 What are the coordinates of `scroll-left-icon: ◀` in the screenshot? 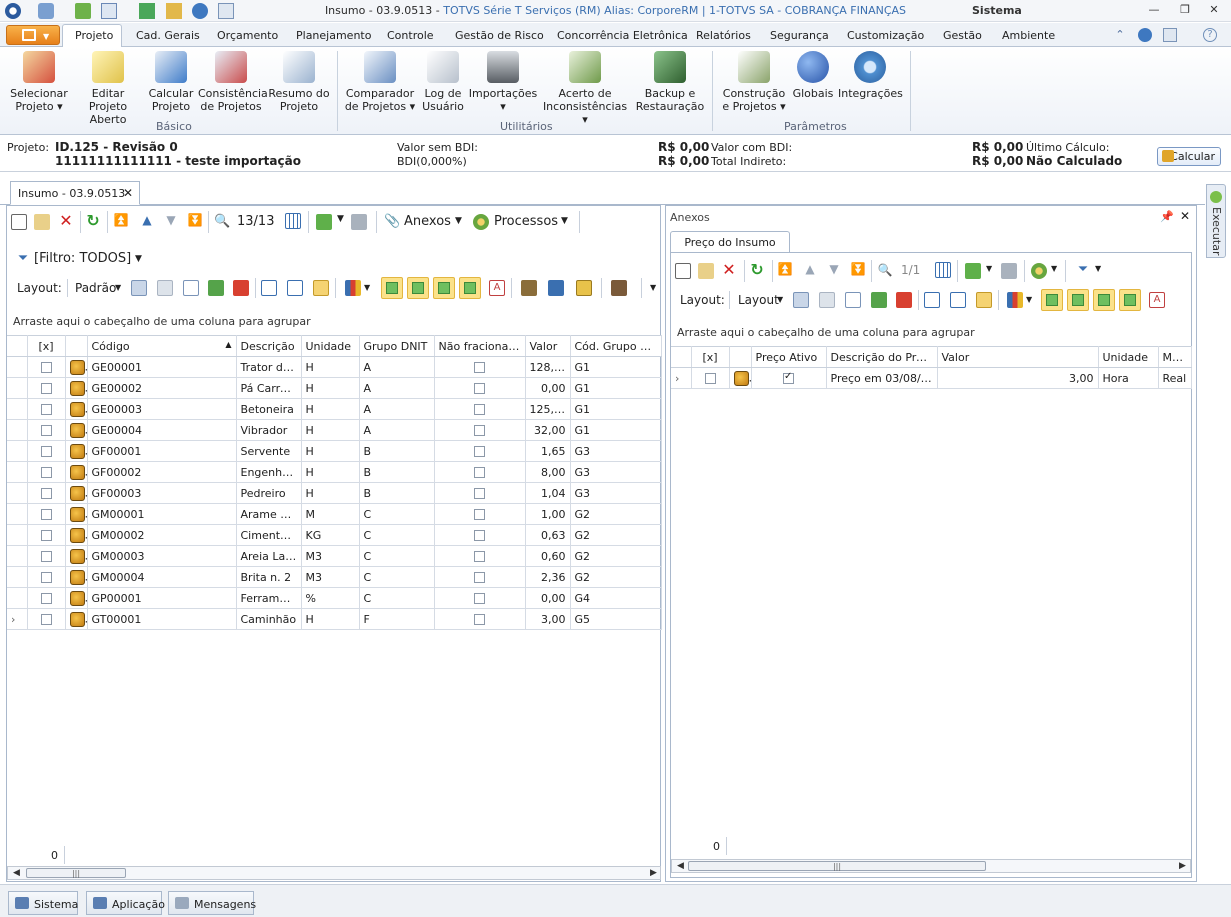 It's located at (680, 866).